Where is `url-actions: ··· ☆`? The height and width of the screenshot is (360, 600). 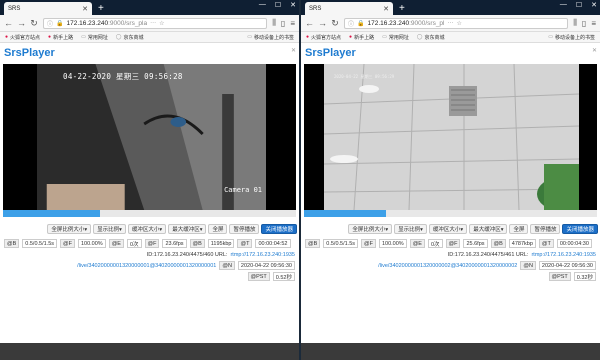 url-actions: ··· ☆ is located at coordinates (455, 23).